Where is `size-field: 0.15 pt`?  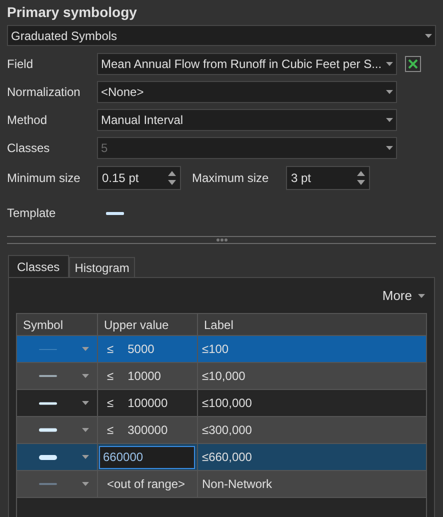 size-field: 0.15 pt is located at coordinates (139, 178).